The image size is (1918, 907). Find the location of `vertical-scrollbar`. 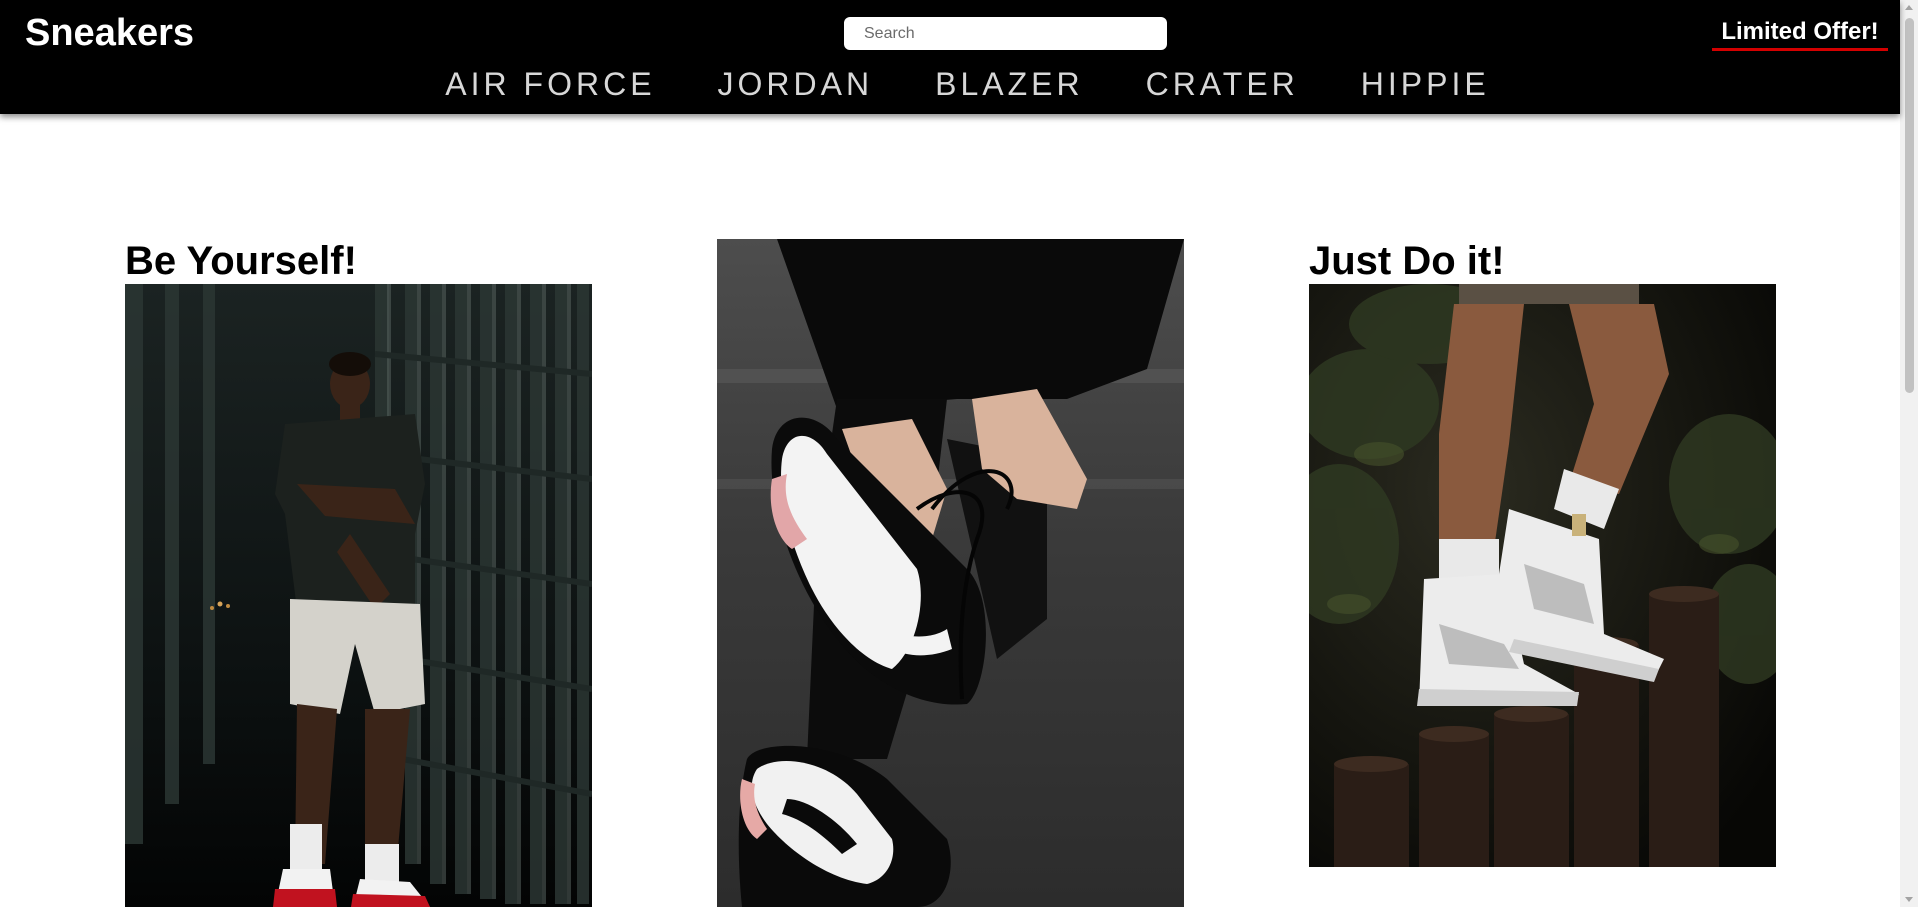

vertical-scrollbar is located at coordinates (1909, 453).